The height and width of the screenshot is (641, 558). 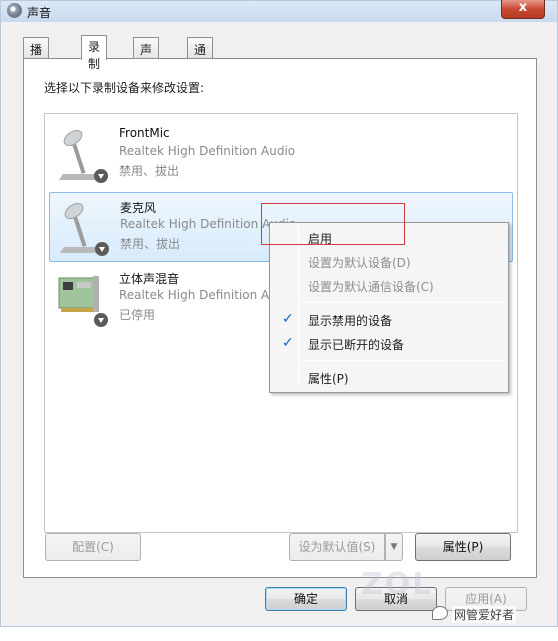 I want to click on instruction-text: 选择以下录制设备来修改设置:, so click(x=124, y=88).